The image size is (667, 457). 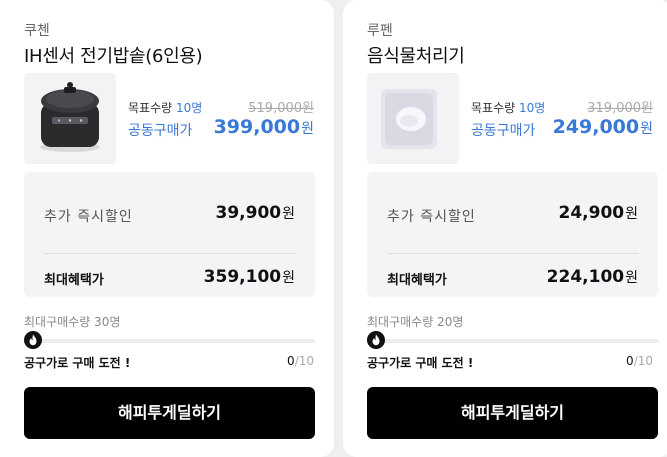 I want to click on extra-discount-value: 24,900원, so click(x=599, y=213).